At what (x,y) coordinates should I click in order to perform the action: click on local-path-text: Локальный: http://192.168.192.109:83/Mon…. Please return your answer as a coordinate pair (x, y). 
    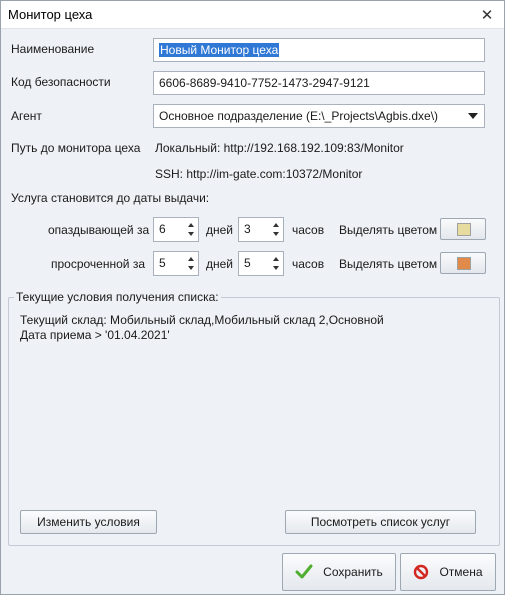
    Looking at the image, I should click on (279, 148).